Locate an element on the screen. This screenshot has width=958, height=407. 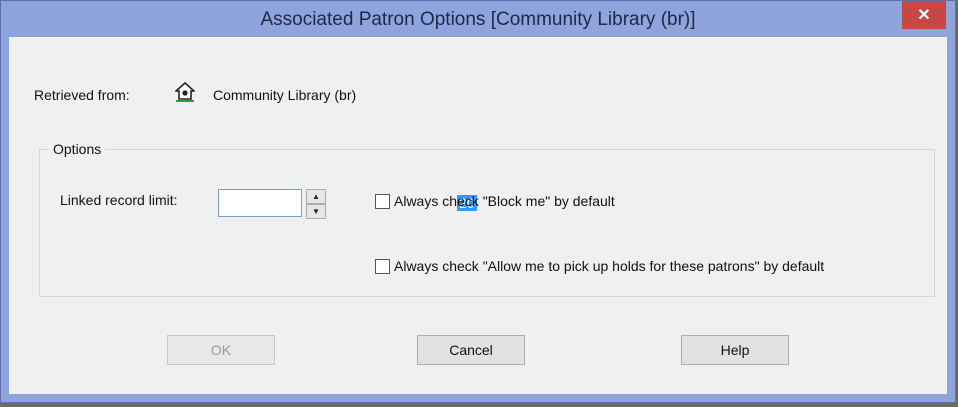
spin-down-button: ▼ is located at coordinates (316, 211).